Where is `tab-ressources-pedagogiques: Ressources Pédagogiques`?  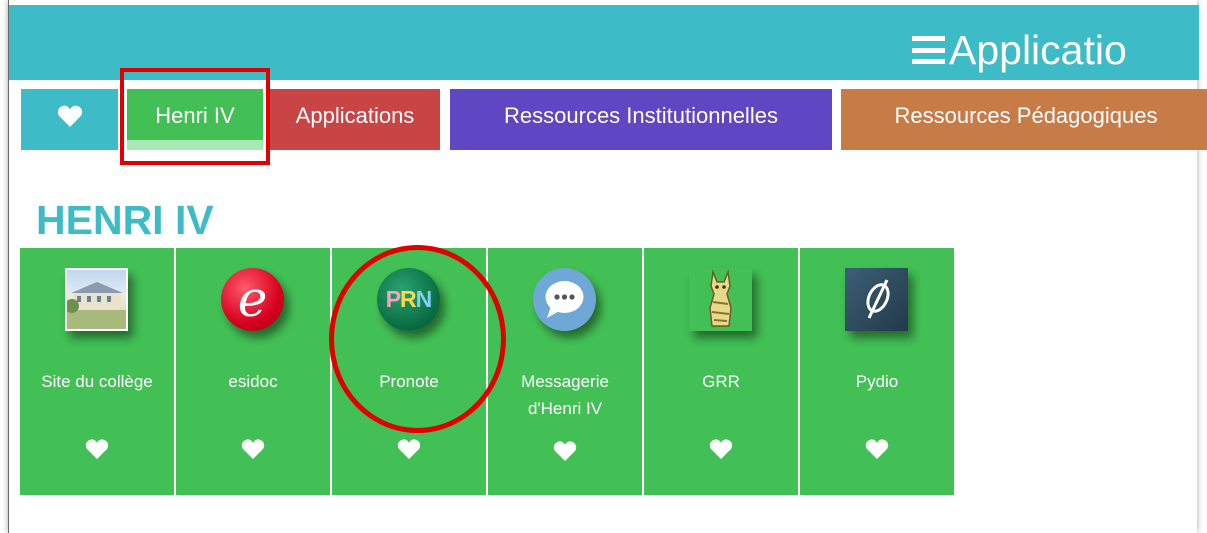
tab-ressources-pedagogiques: Ressources Pédagogiques is located at coordinates (1024, 119).